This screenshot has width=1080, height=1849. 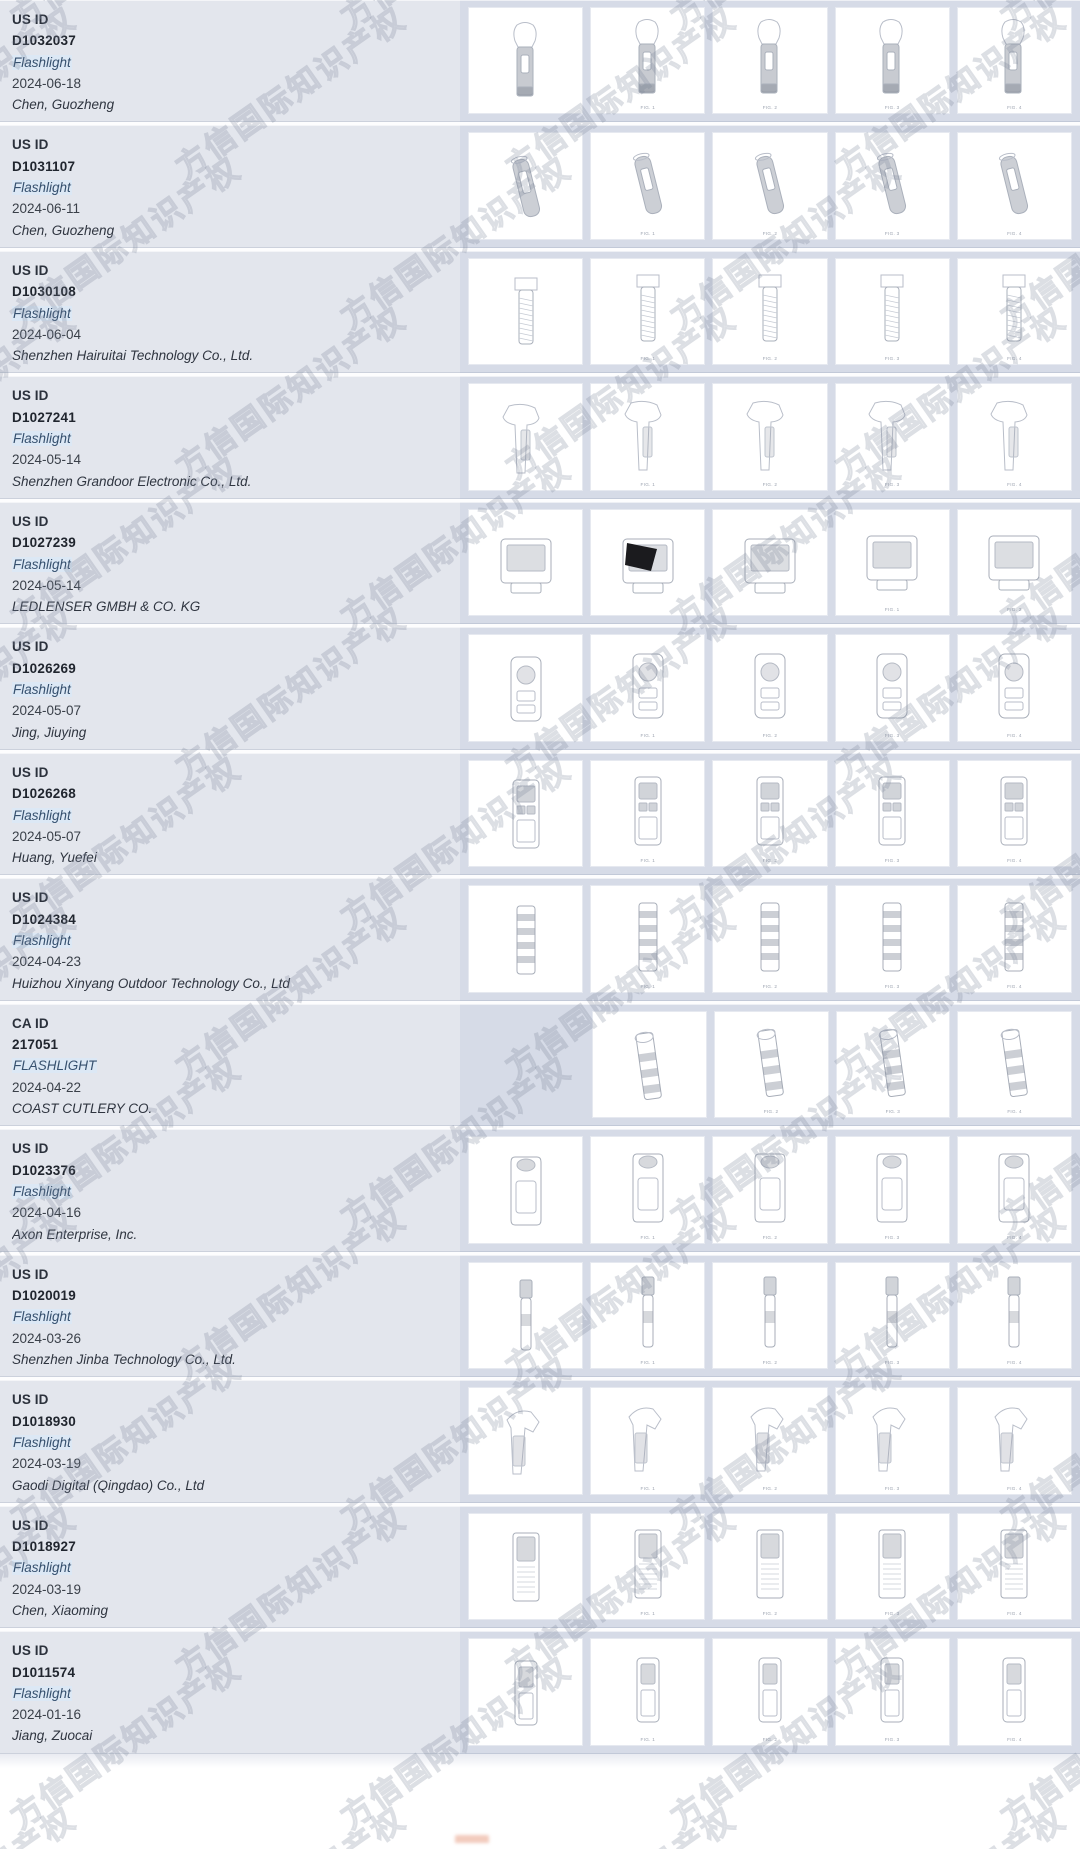 I want to click on document-number: D1026269, so click(x=236, y=668).